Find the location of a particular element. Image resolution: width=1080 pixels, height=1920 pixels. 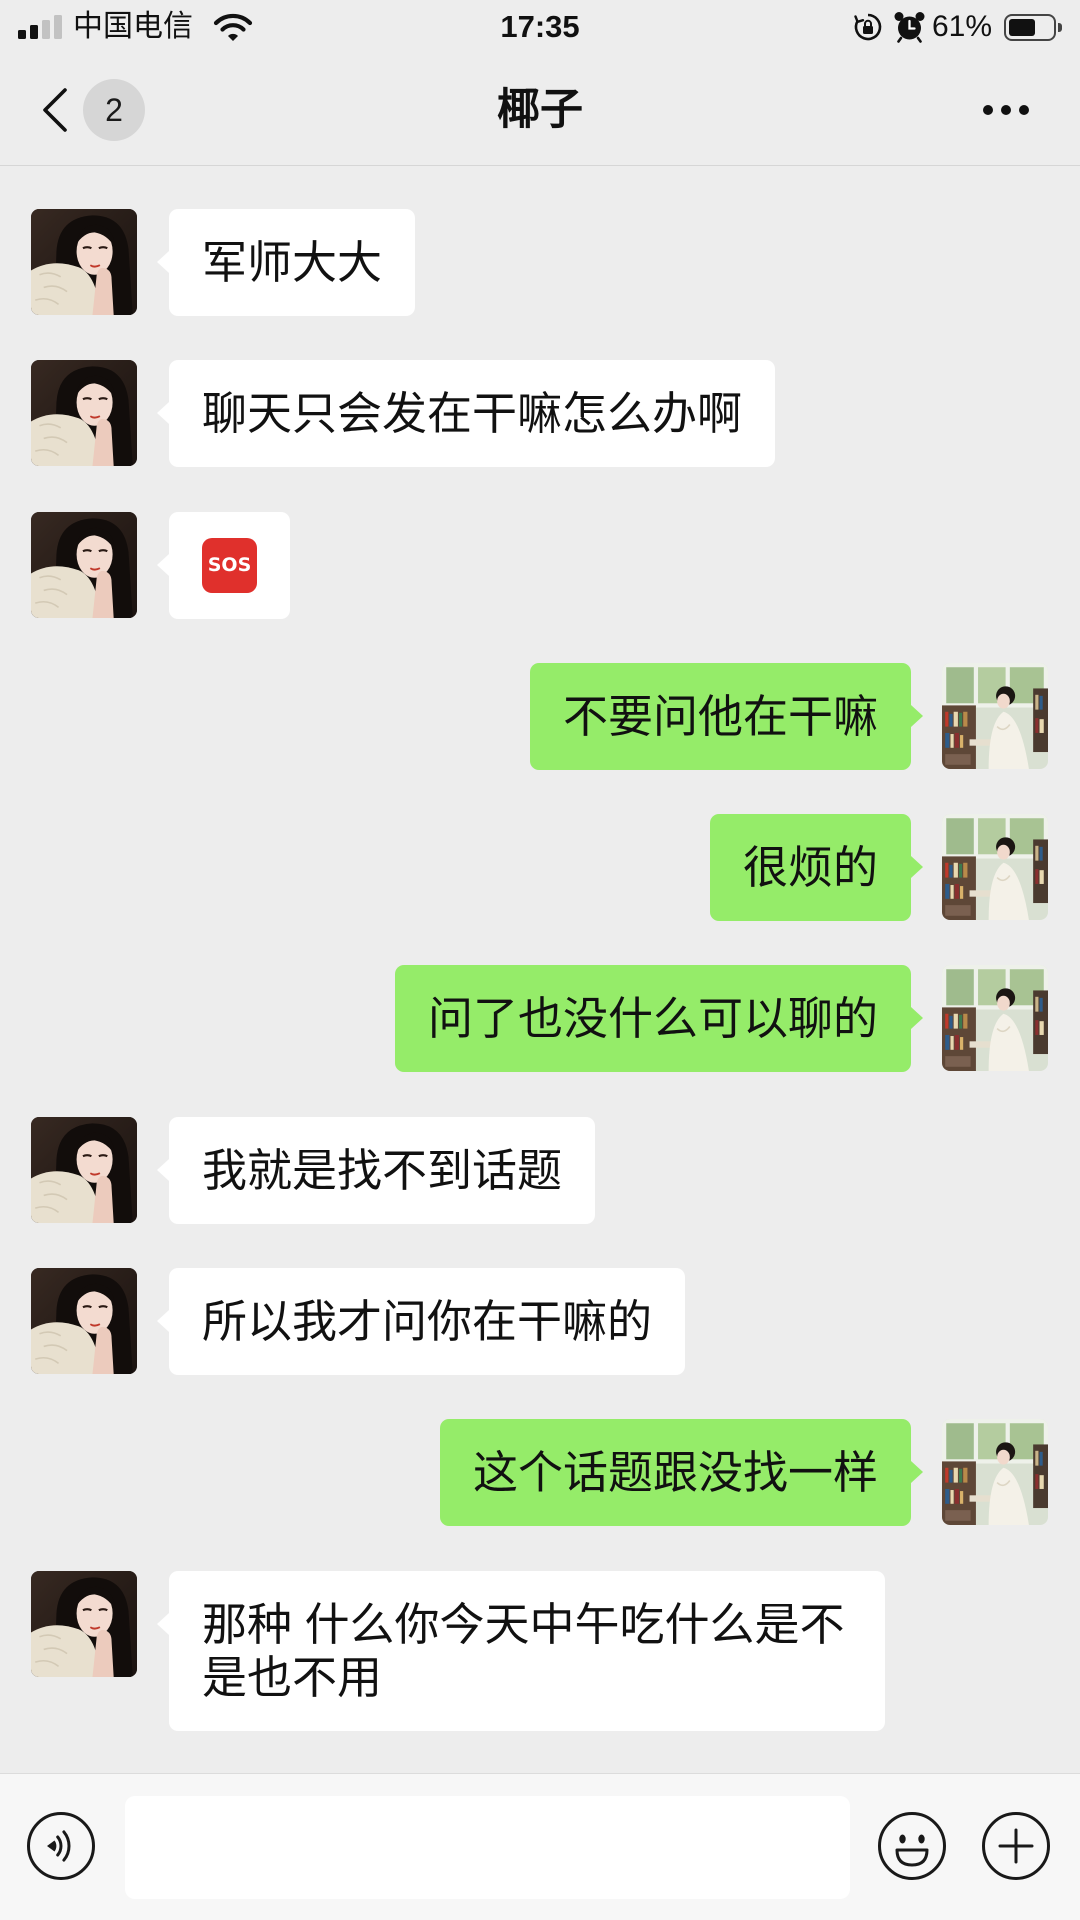

voice-icon is located at coordinates (61, 1846).